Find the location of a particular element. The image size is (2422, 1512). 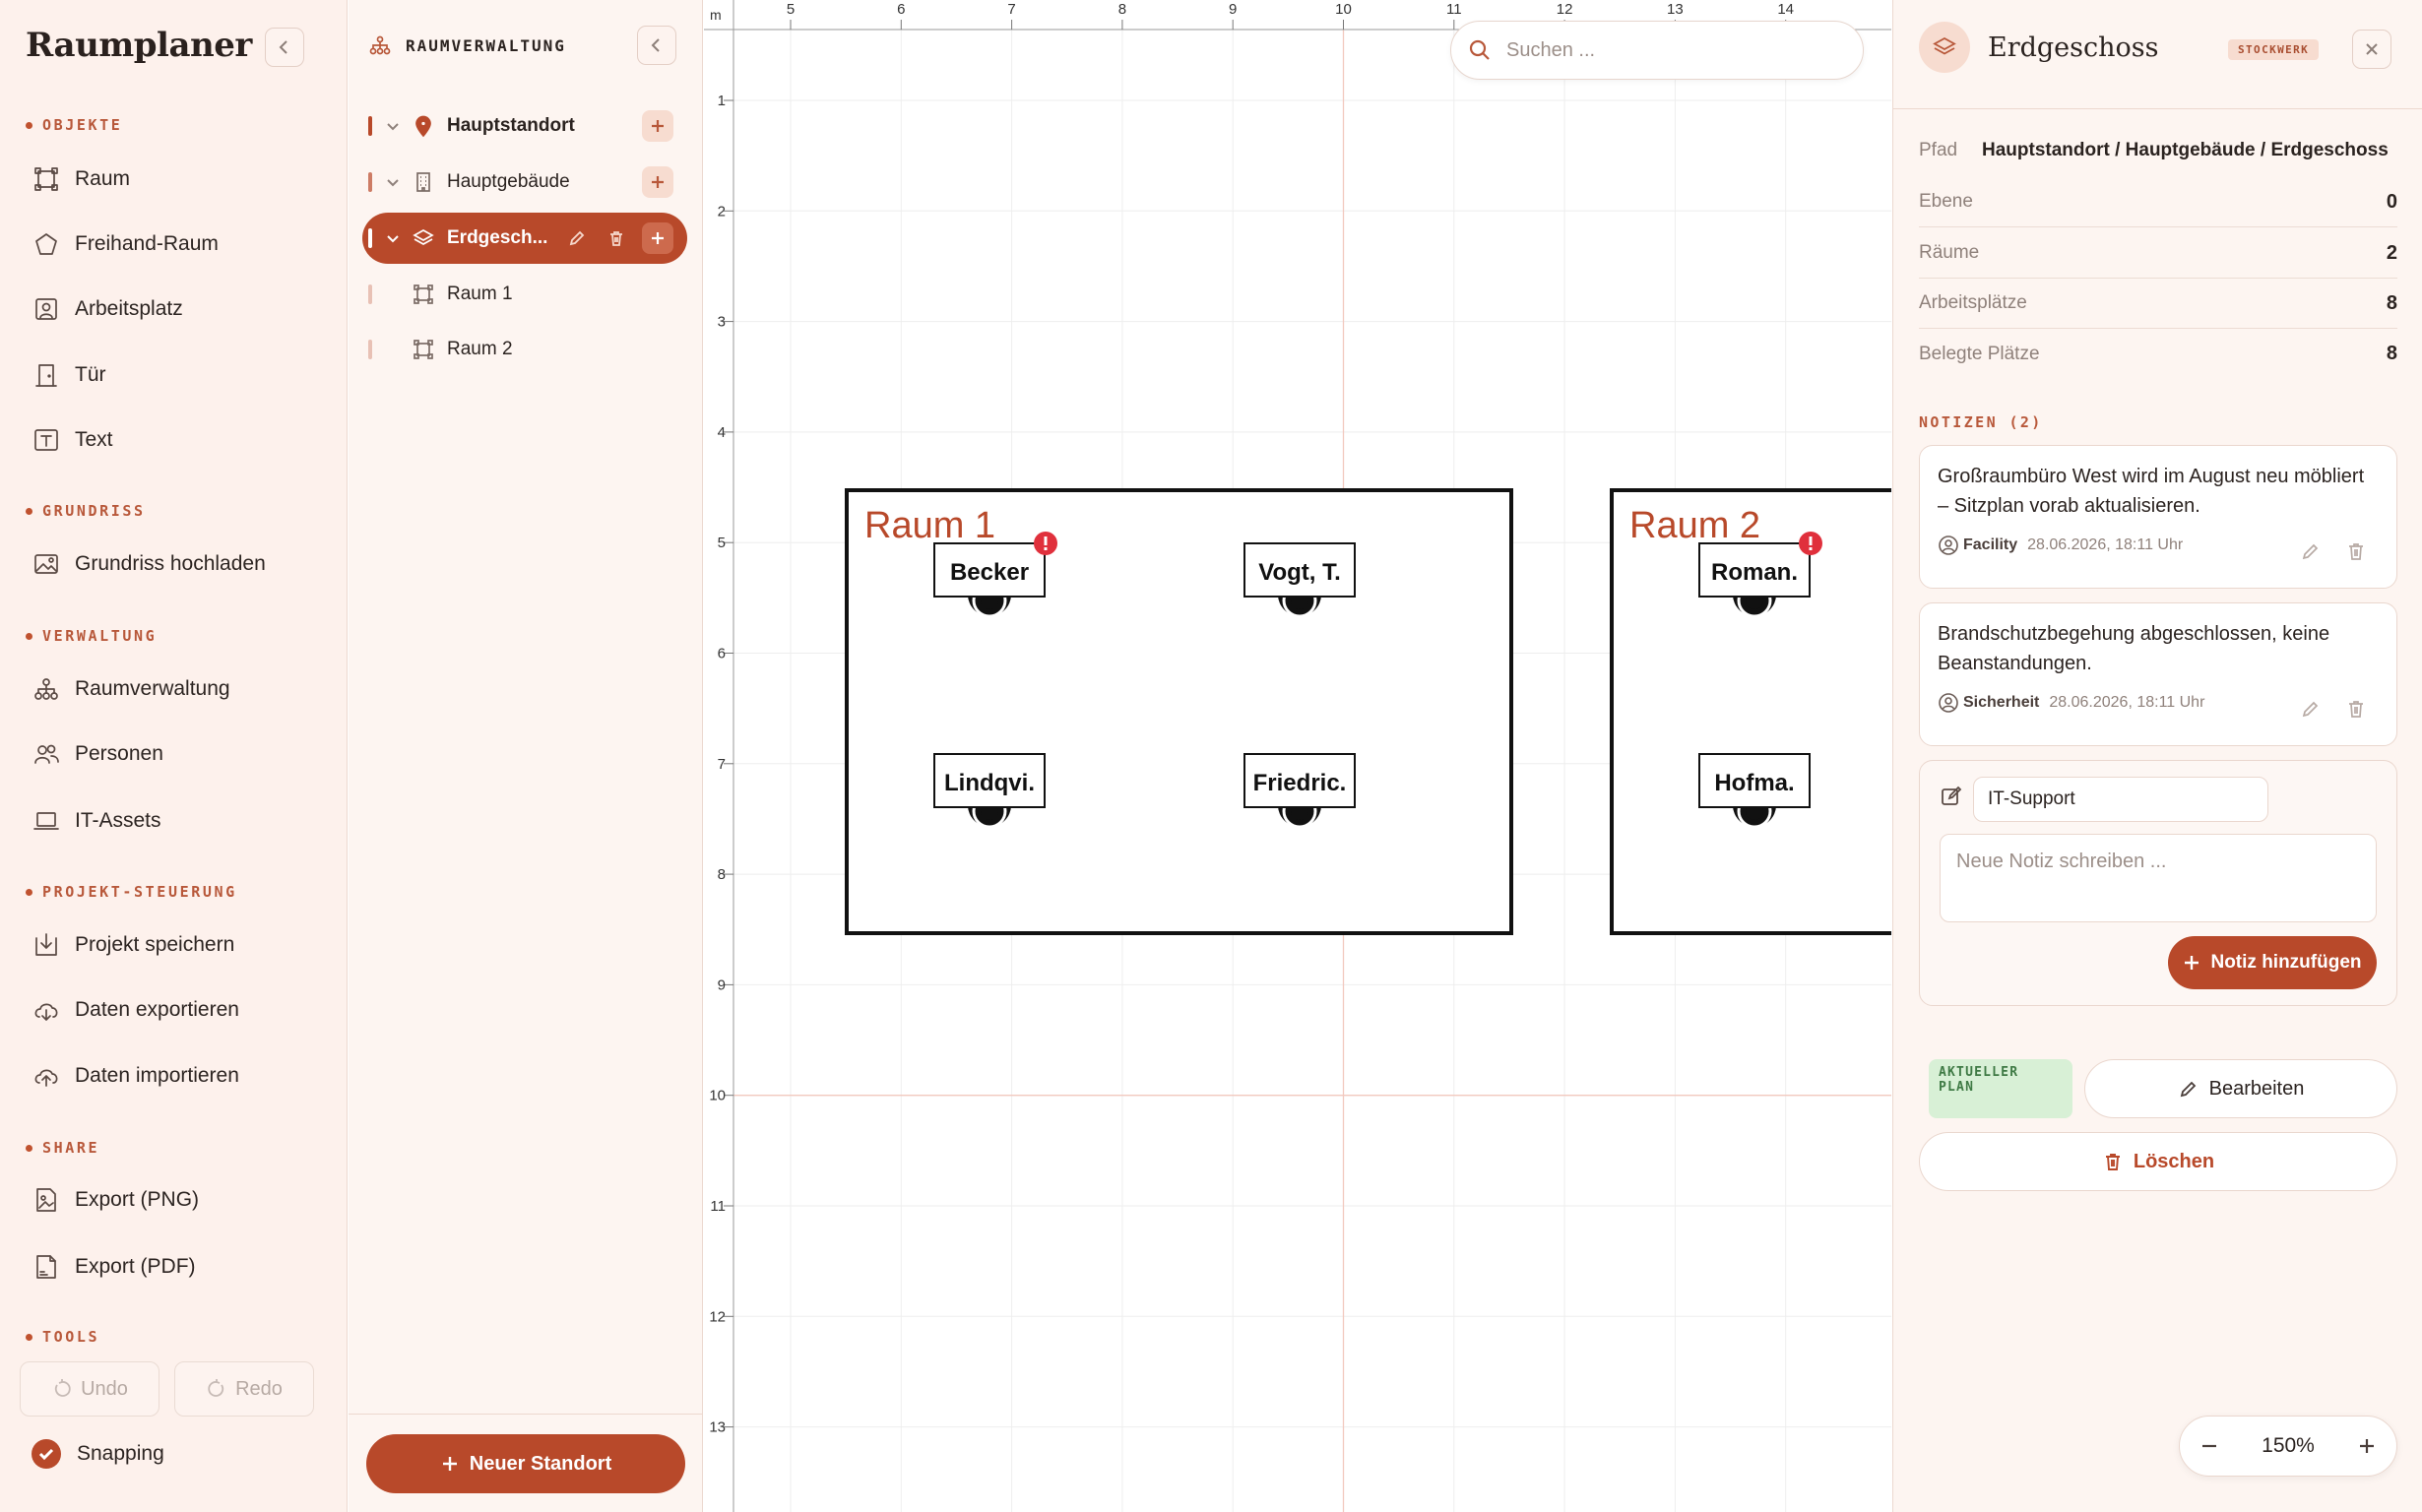

ruler-x-tick: 11 is located at coordinates (1454, 9).